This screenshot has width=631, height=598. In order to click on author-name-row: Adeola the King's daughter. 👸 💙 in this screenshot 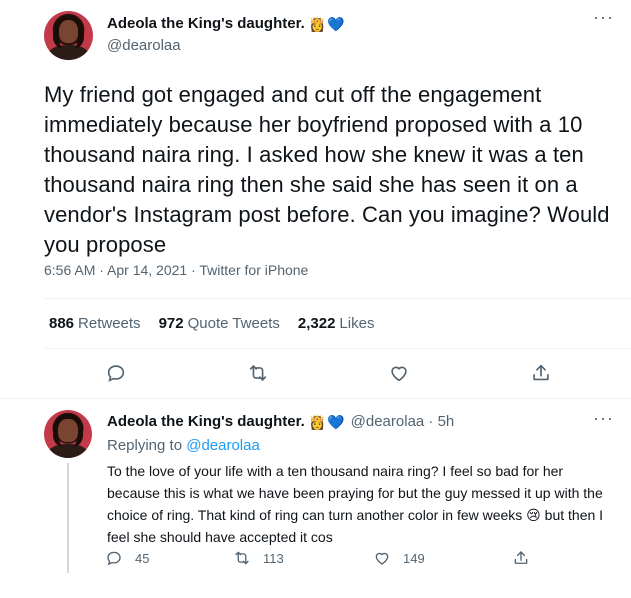, I will do `click(226, 23)`.